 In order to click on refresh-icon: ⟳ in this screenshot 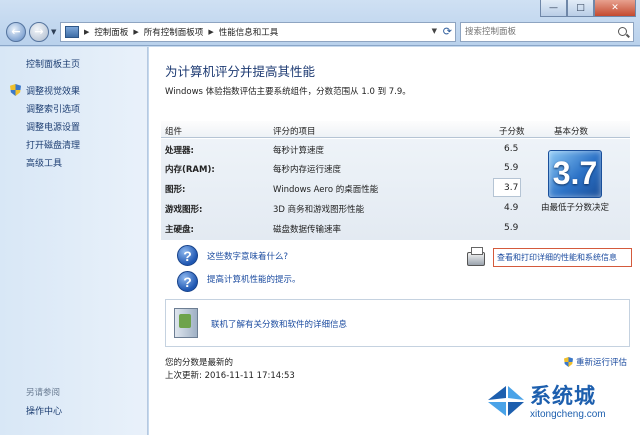, I will do `click(447, 31)`.